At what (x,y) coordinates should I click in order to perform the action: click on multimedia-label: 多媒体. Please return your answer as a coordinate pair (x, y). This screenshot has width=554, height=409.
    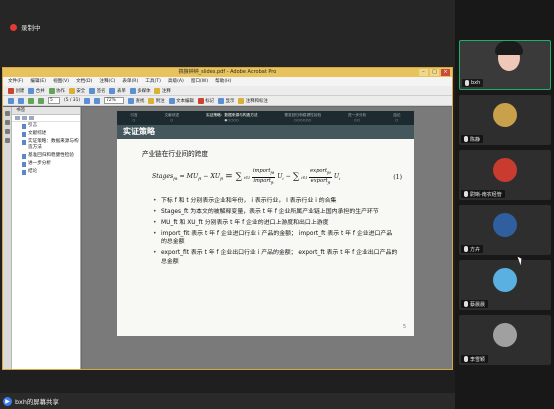
    Looking at the image, I should click on (144, 91).